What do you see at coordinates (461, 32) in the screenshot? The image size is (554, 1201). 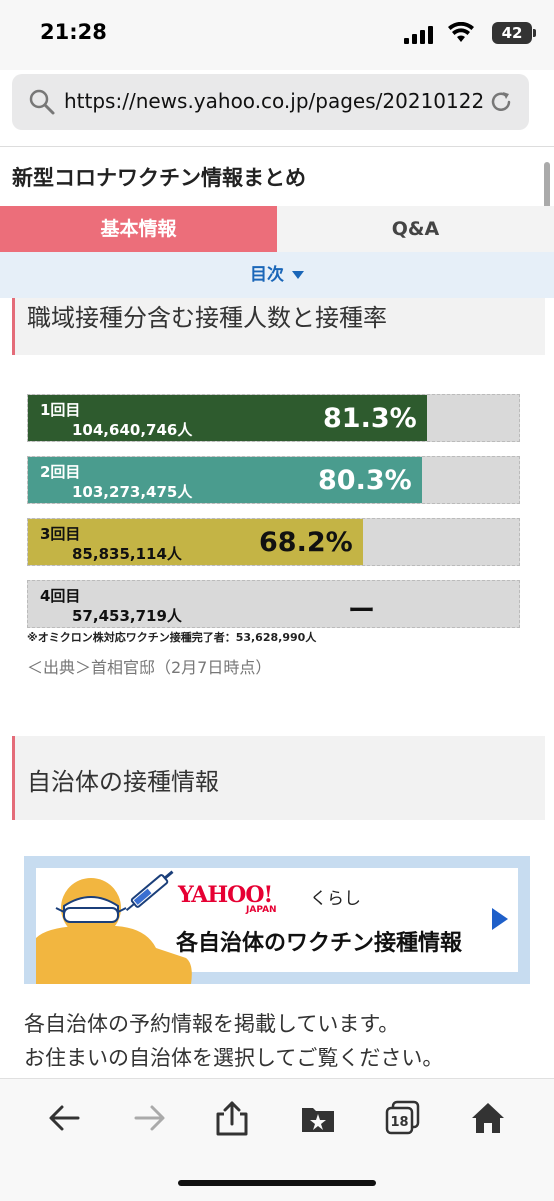 I see `wifi-icon` at bounding box center [461, 32].